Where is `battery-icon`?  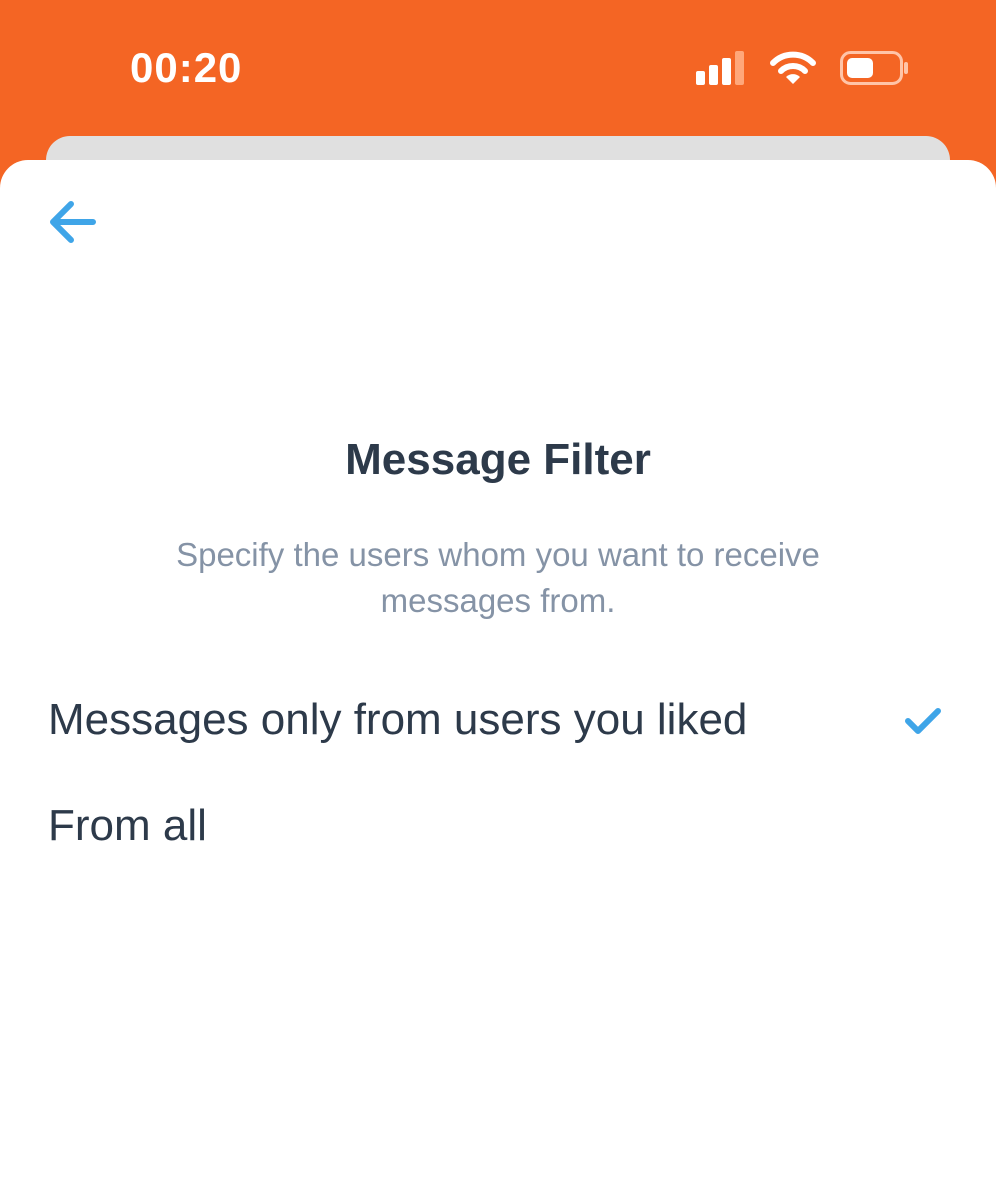 battery-icon is located at coordinates (875, 68).